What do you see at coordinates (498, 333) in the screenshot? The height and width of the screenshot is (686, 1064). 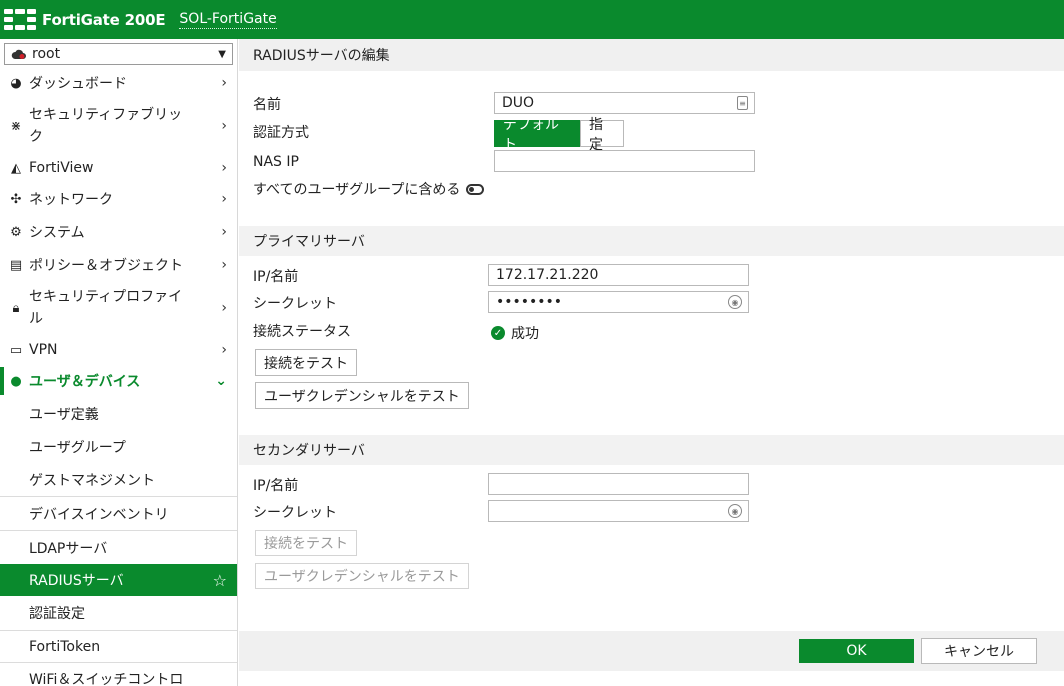 I see `check-circle-icon: ✓` at bounding box center [498, 333].